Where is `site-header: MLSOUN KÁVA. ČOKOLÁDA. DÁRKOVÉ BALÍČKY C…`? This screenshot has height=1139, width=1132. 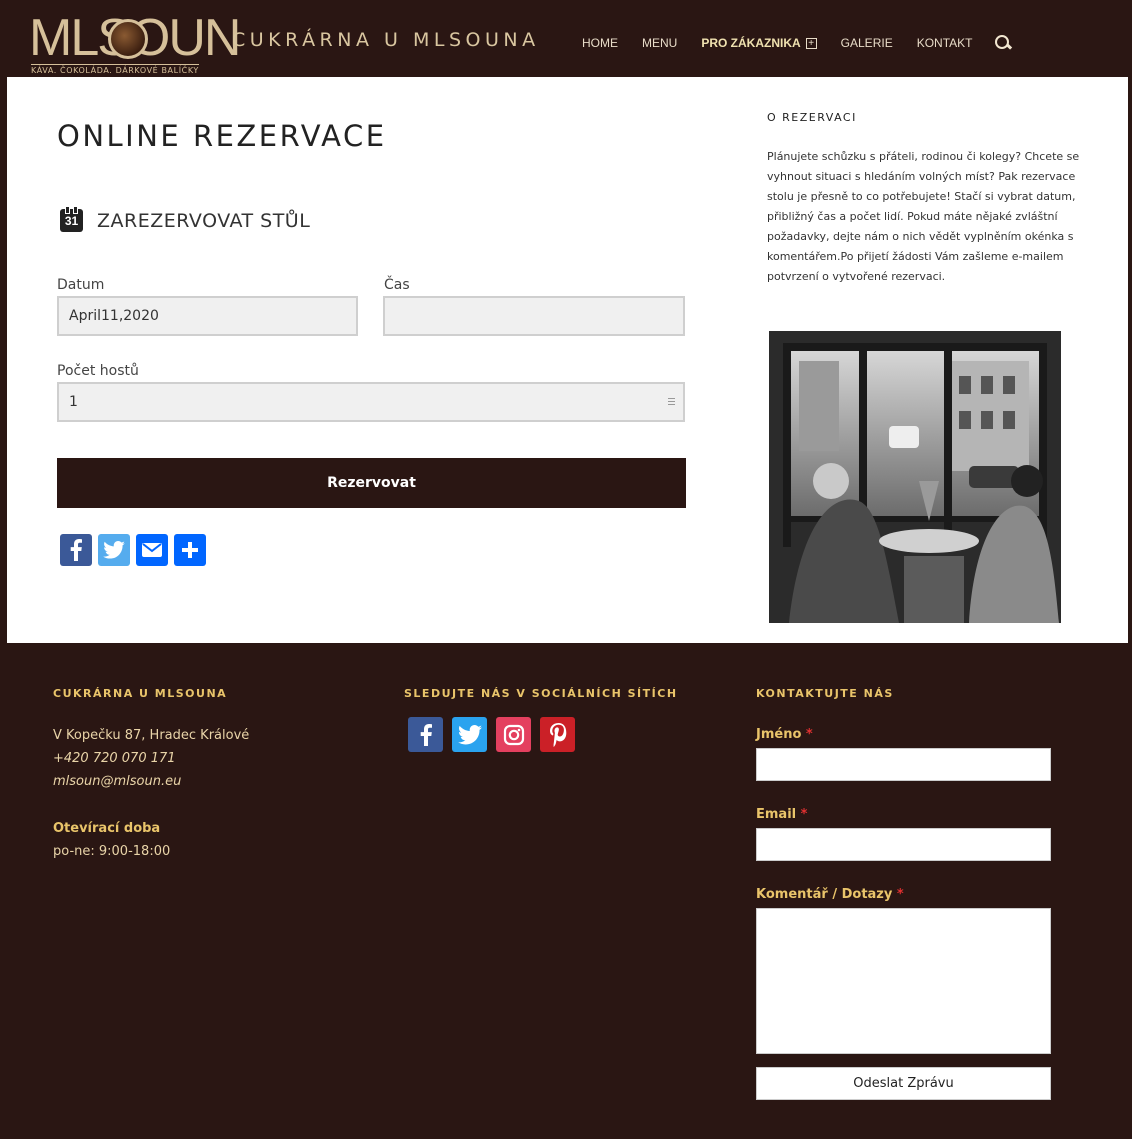
site-header: MLSOUN KÁVA. ČOKOLÁDA. DÁRKOVÉ BALÍČKY C… is located at coordinates (567, 42).